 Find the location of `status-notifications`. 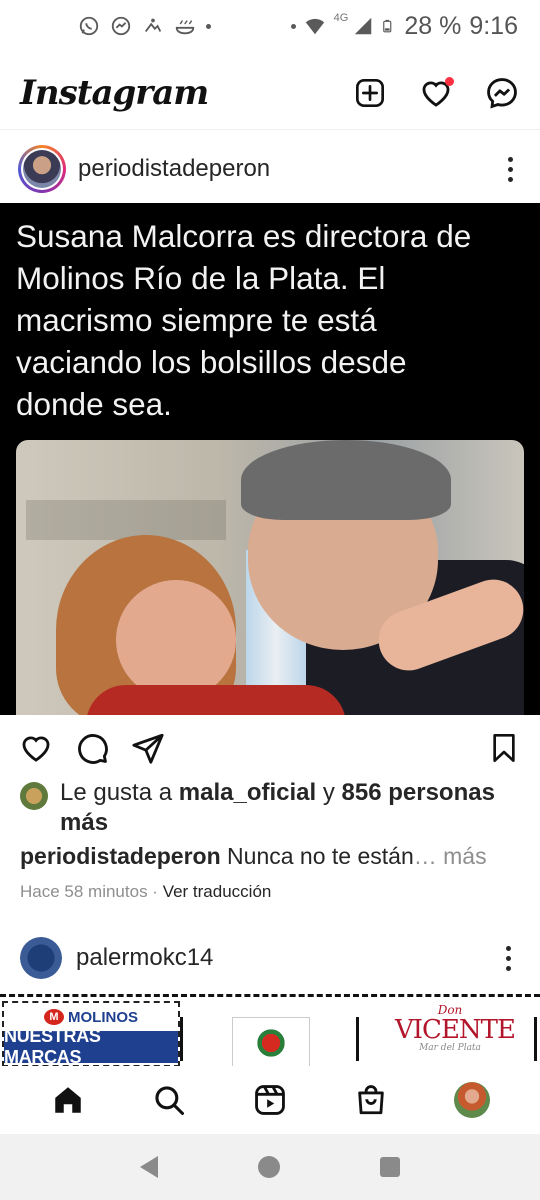

status-notifications is located at coordinates (144, 26).